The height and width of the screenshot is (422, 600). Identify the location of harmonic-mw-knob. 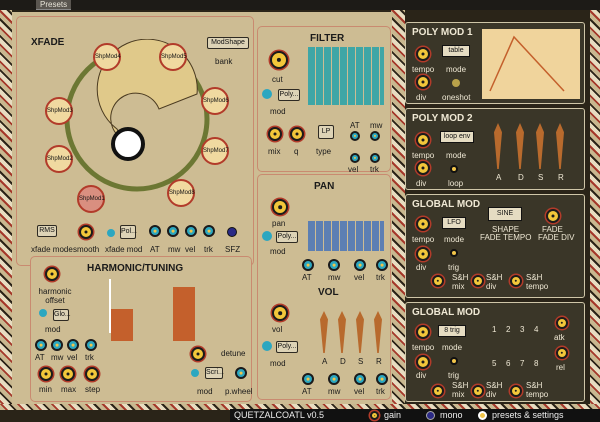
(57, 345).